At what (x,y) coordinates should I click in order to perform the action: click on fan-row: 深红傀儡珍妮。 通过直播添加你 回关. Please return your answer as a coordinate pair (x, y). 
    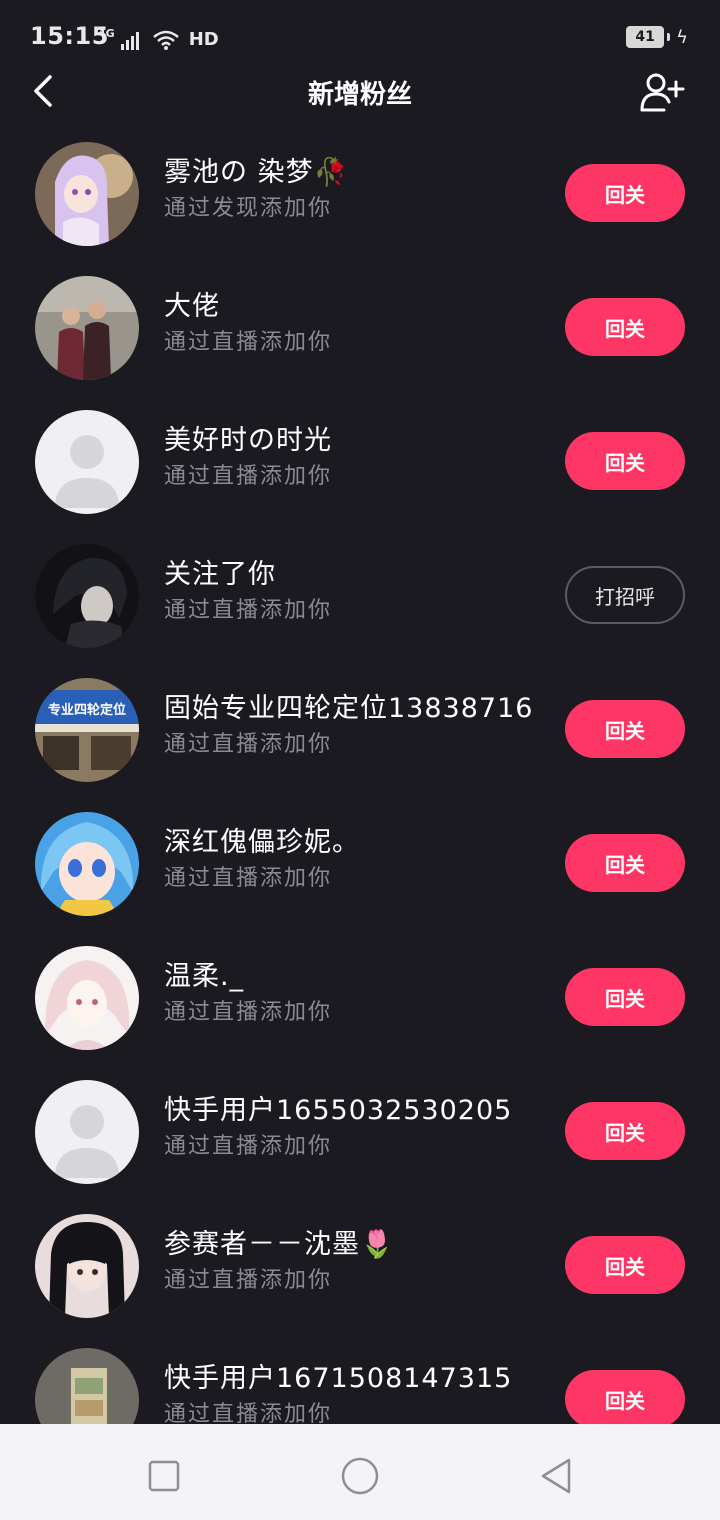
    Looking at the image, I should click on (360, 863).